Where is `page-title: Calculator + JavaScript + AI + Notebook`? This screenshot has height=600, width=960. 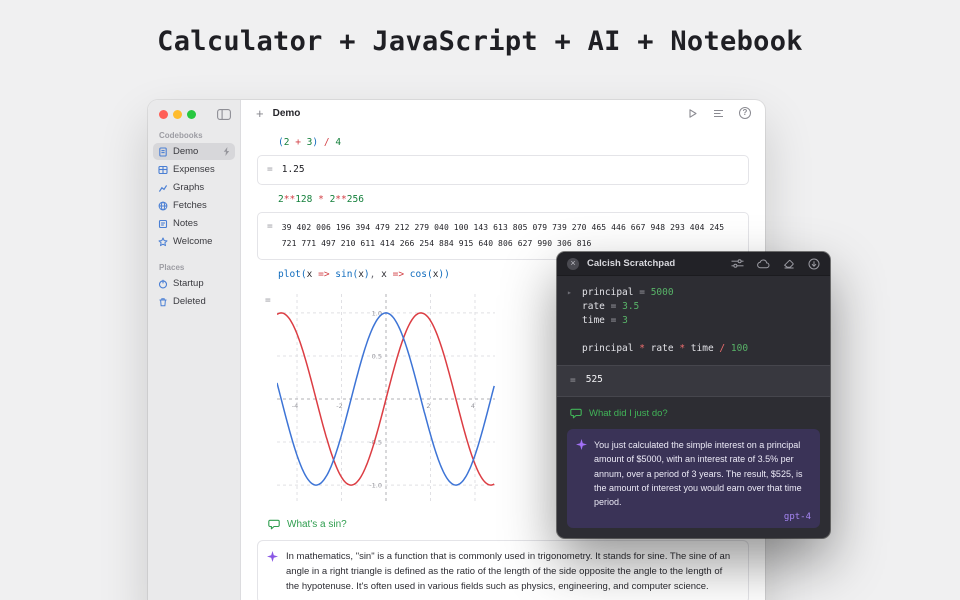 page-title: Calculator + JavaScript + AI + Notebook is located at coordinates (480, 41).